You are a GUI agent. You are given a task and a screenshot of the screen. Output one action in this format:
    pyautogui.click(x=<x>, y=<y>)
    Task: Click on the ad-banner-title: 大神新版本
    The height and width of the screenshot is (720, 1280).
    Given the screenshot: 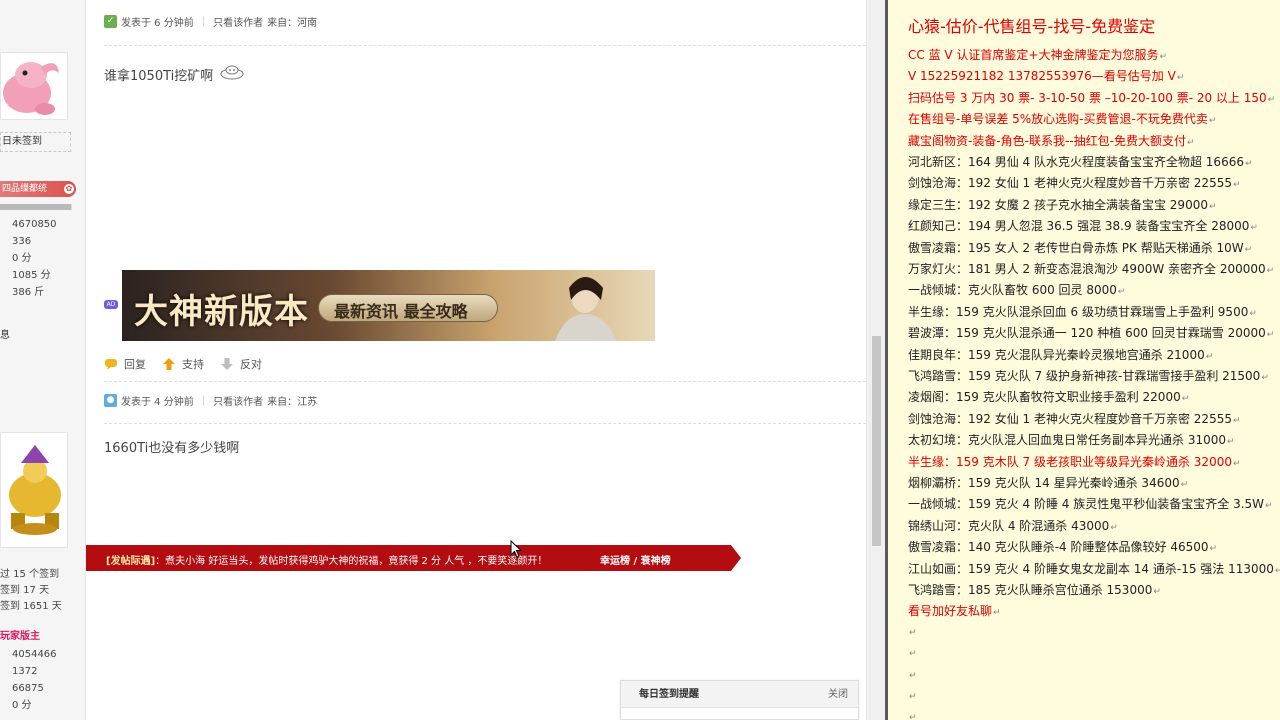 What is the action you would take?
    pyautogui.click(x=221, y=312)
    